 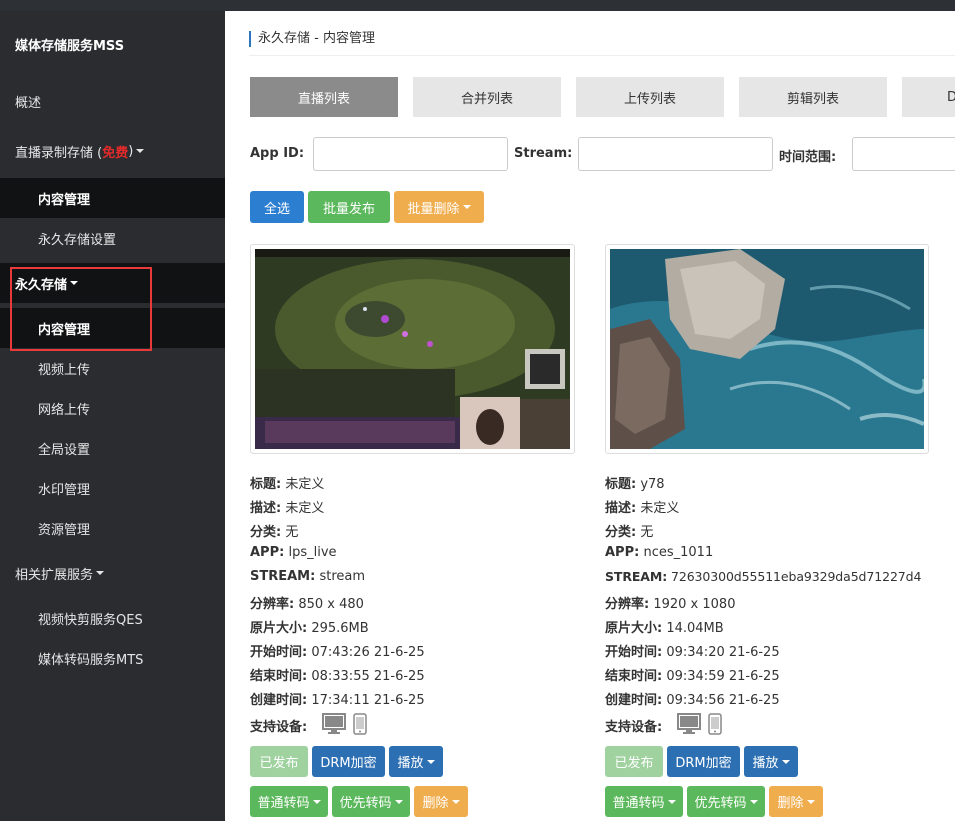 I want to click on sidebar-item-watermark: 水印管理, so click(x=112, y=488).